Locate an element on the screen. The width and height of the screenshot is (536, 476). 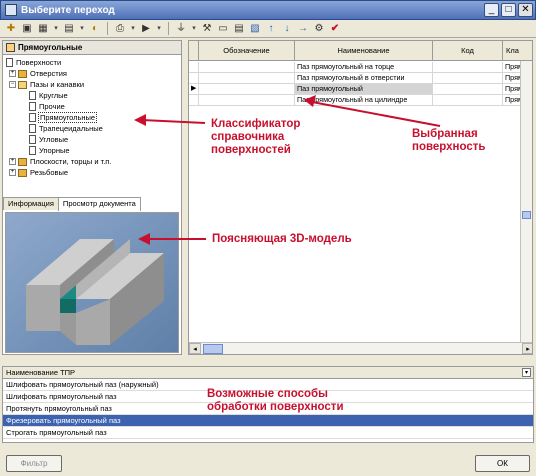
tree-node-planes: + Плоскости, торцы и т.п. is located at coordinates (60, 161).